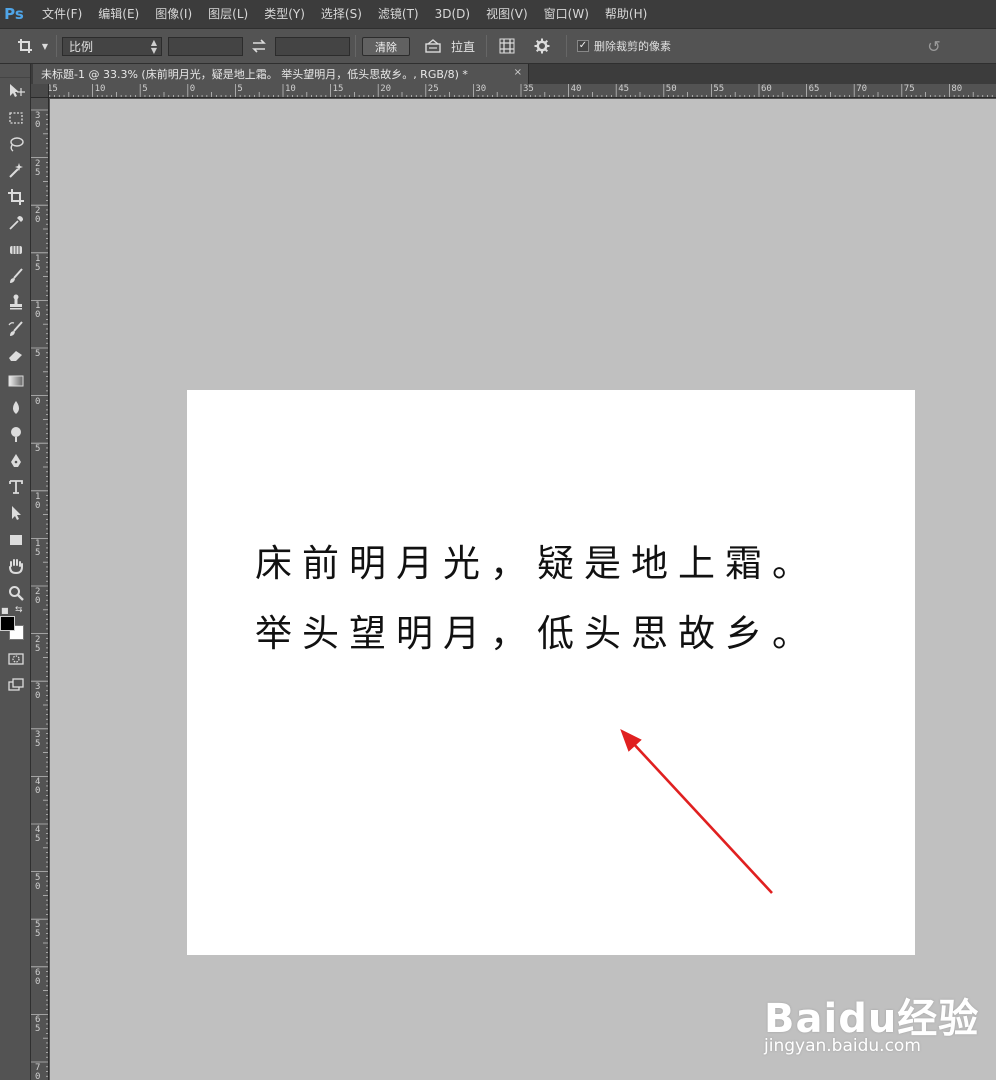  Describe the element at coordinates (15, 381) in the screenshot. I see `gradient-icon` at that location.